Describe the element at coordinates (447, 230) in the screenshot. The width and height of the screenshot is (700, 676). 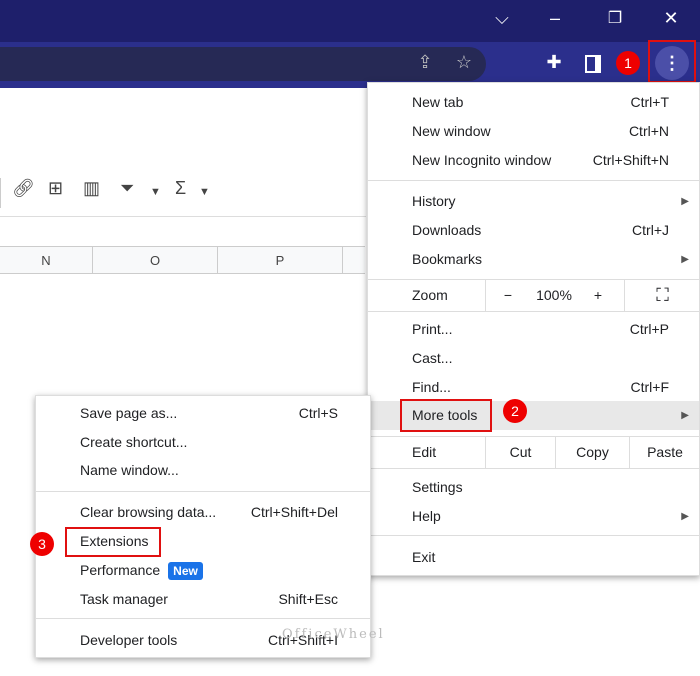
I see `label: Downloads` at that location.